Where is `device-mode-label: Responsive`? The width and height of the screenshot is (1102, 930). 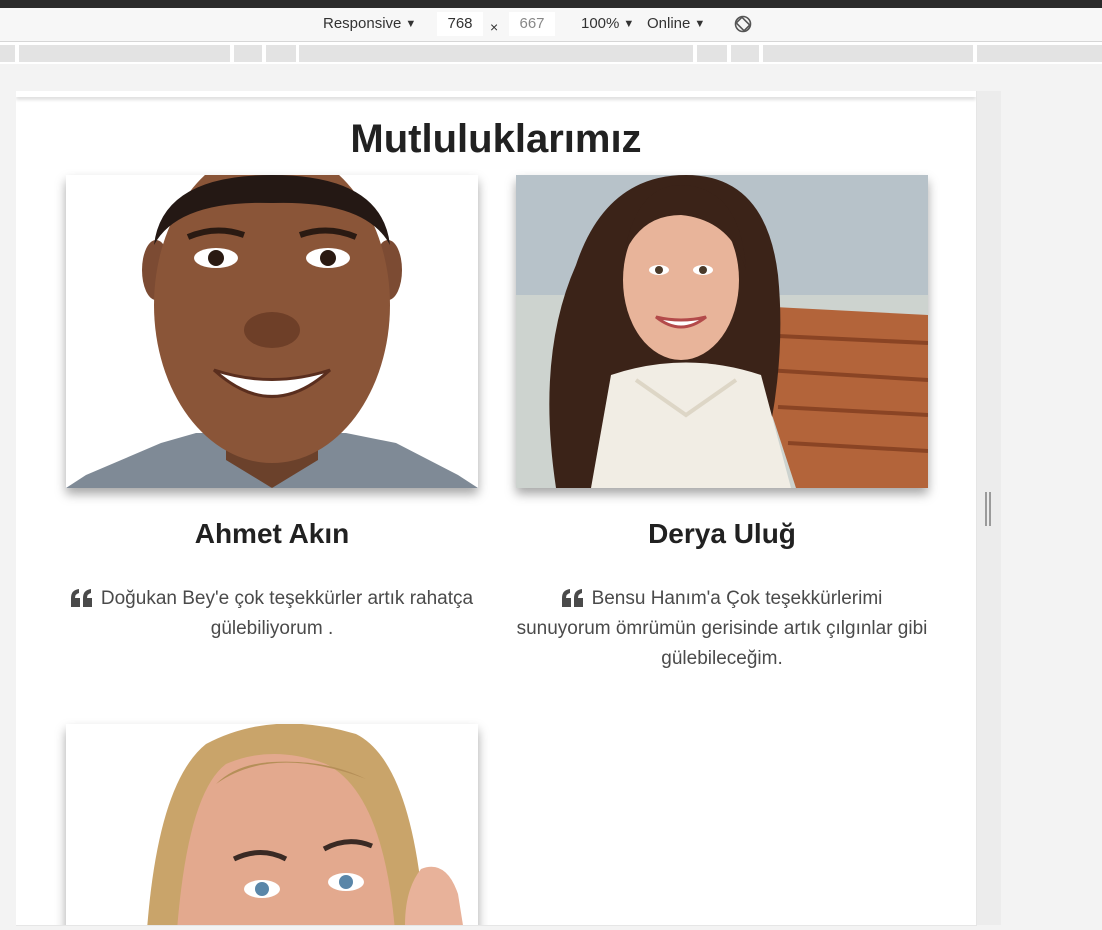
device-mode-label: Responsive is located at coordinates (362, 23).